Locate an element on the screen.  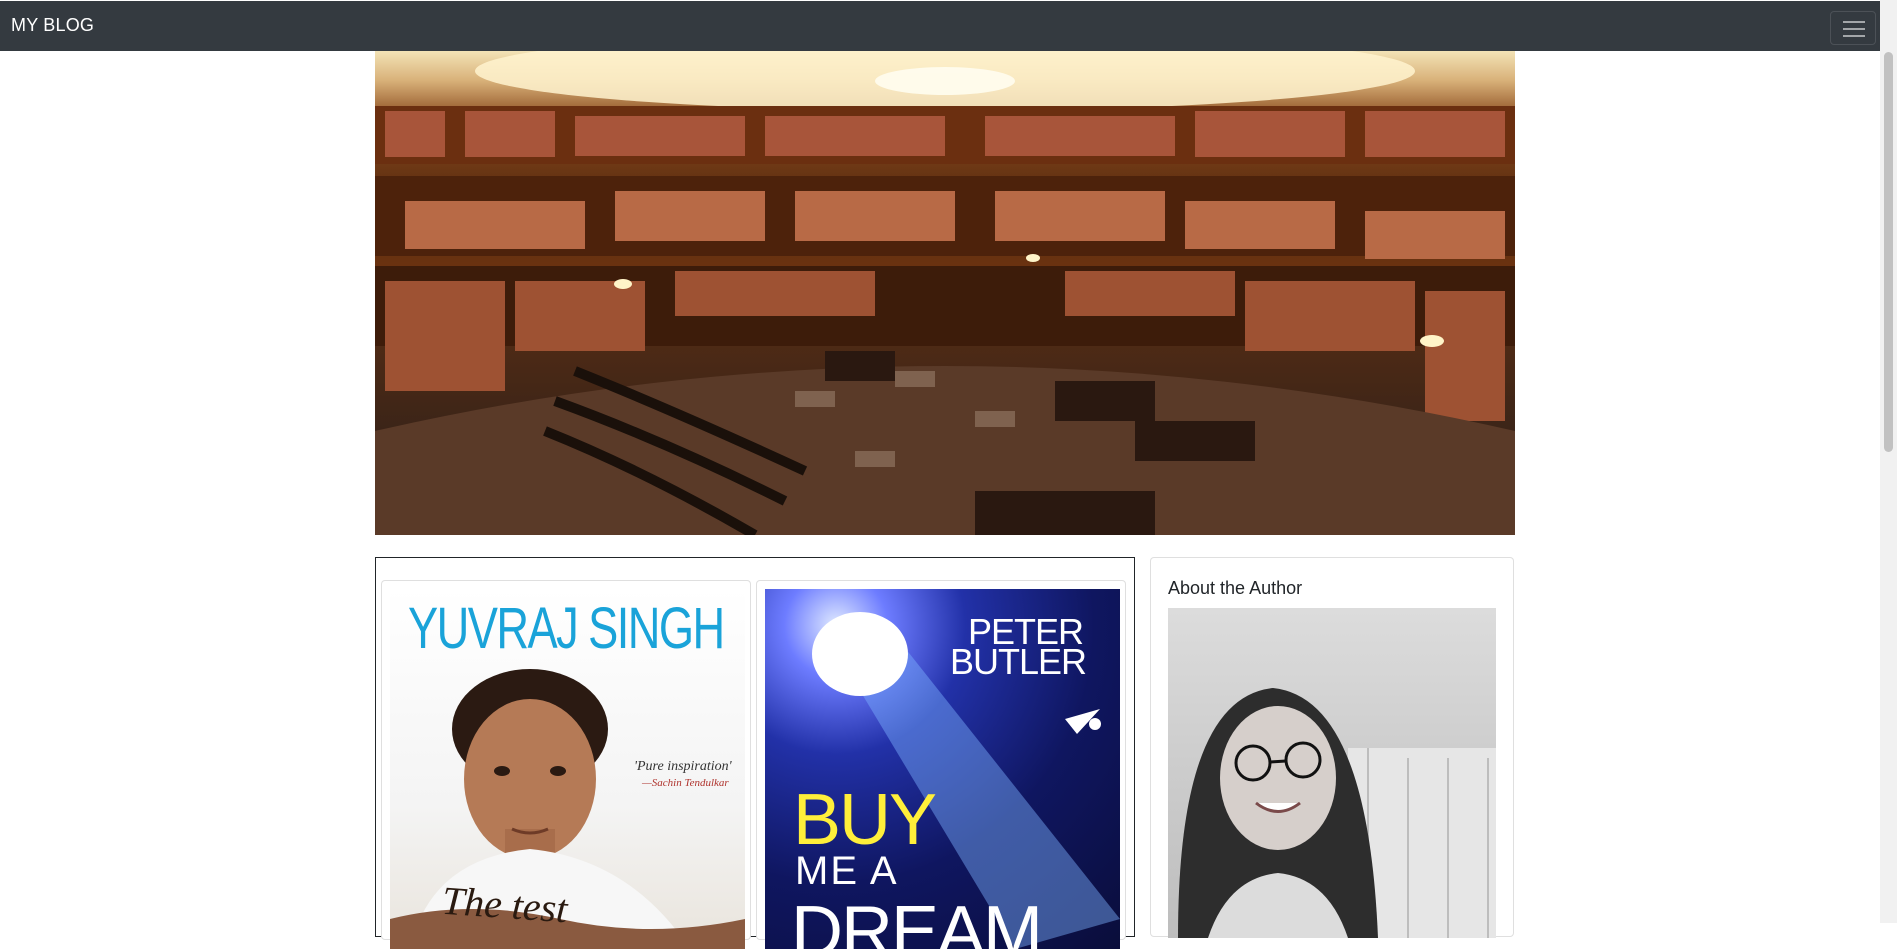
brand-link: MY BLOG is located at coordinates (52, 25).